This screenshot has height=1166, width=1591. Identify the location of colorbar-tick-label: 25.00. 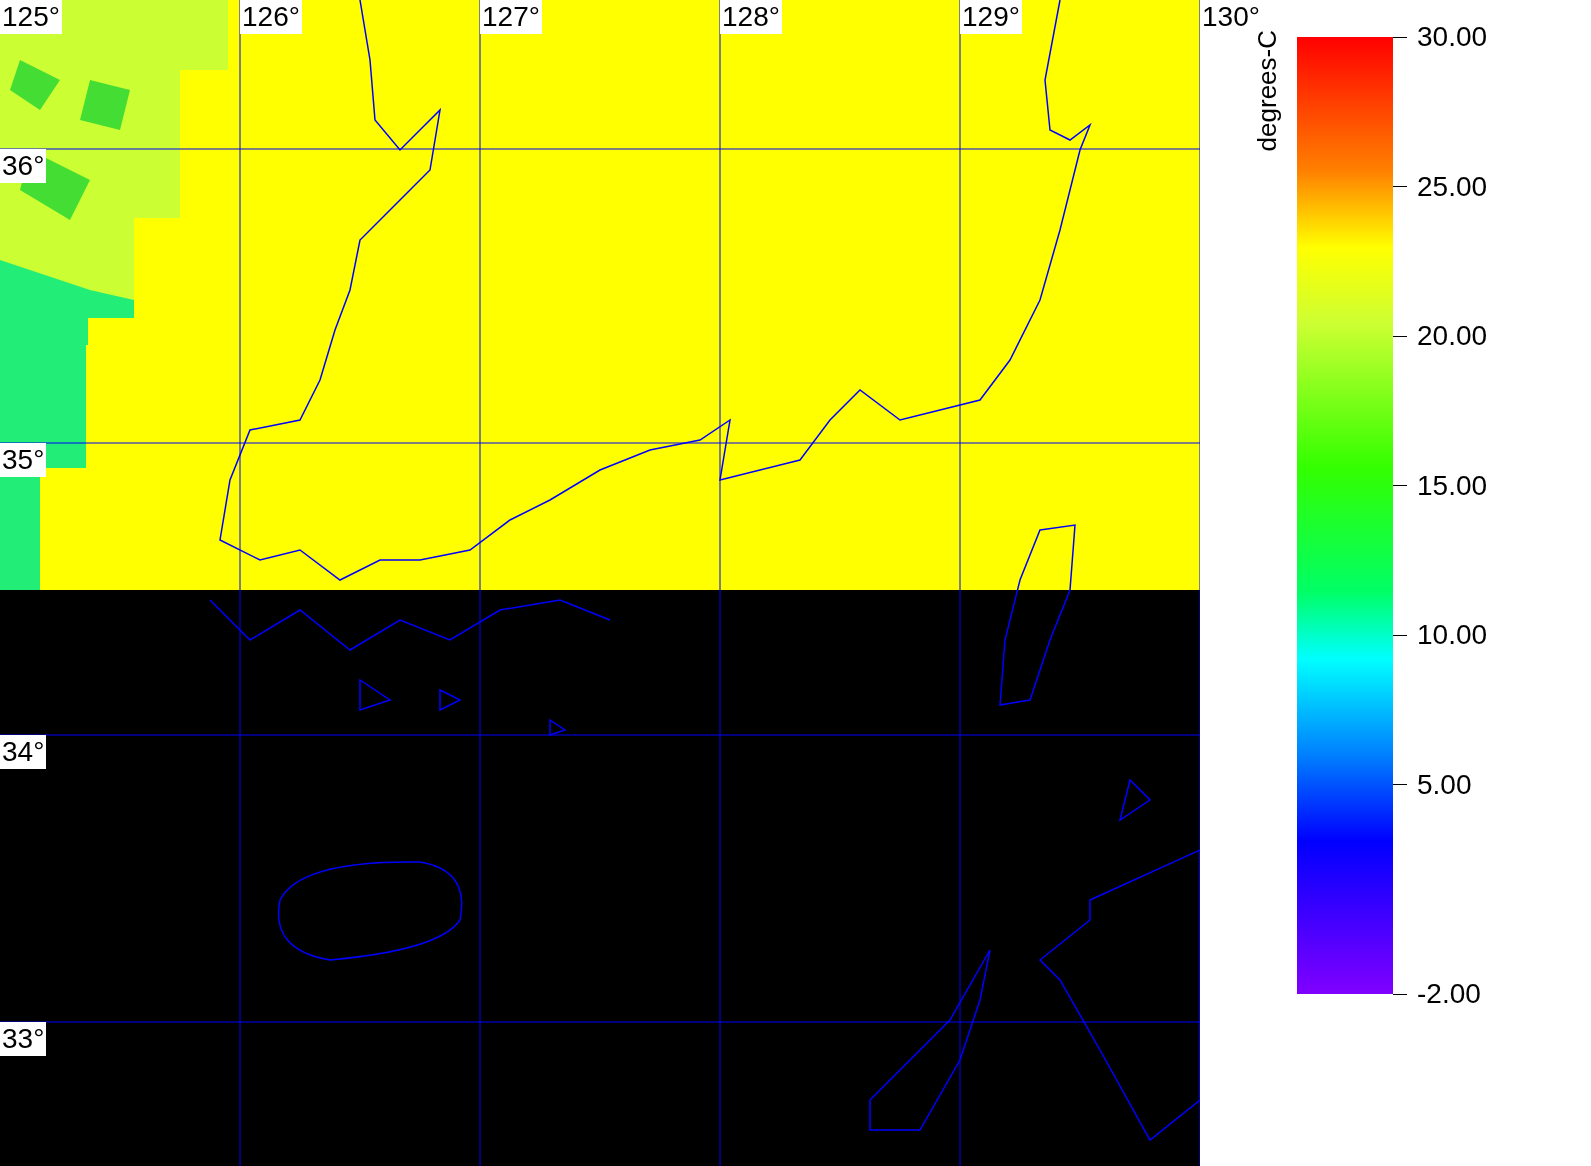
(1452, 186).